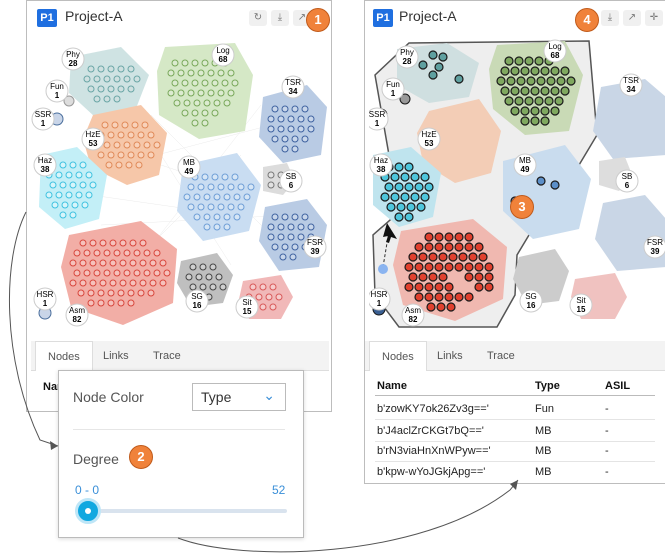  What do you see at coordinates (318, 20) in the screenshot?
I see `callout-1: 1` at bounding box center [318, 20].